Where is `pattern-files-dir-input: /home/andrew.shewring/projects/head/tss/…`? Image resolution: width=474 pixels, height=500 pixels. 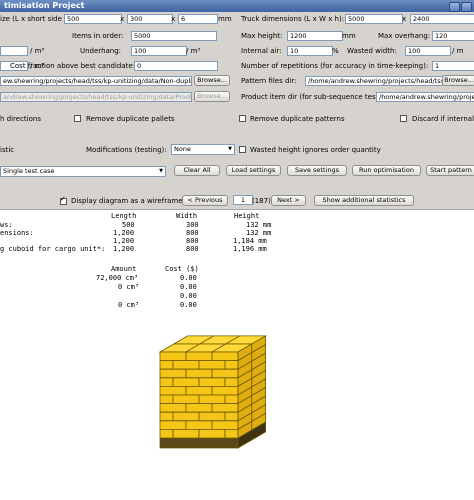 pattern-files-dir-input: /home/andrew.shewring/projects/head/tss/… is located at coordinates (374, 81).